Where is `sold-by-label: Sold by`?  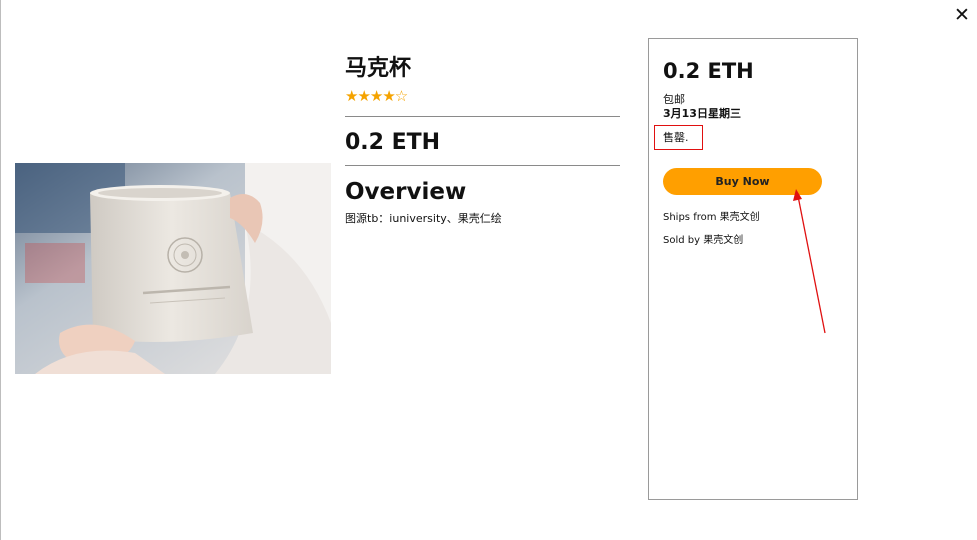
sold-by-label: Sold by is located at coordinates (682, 240).